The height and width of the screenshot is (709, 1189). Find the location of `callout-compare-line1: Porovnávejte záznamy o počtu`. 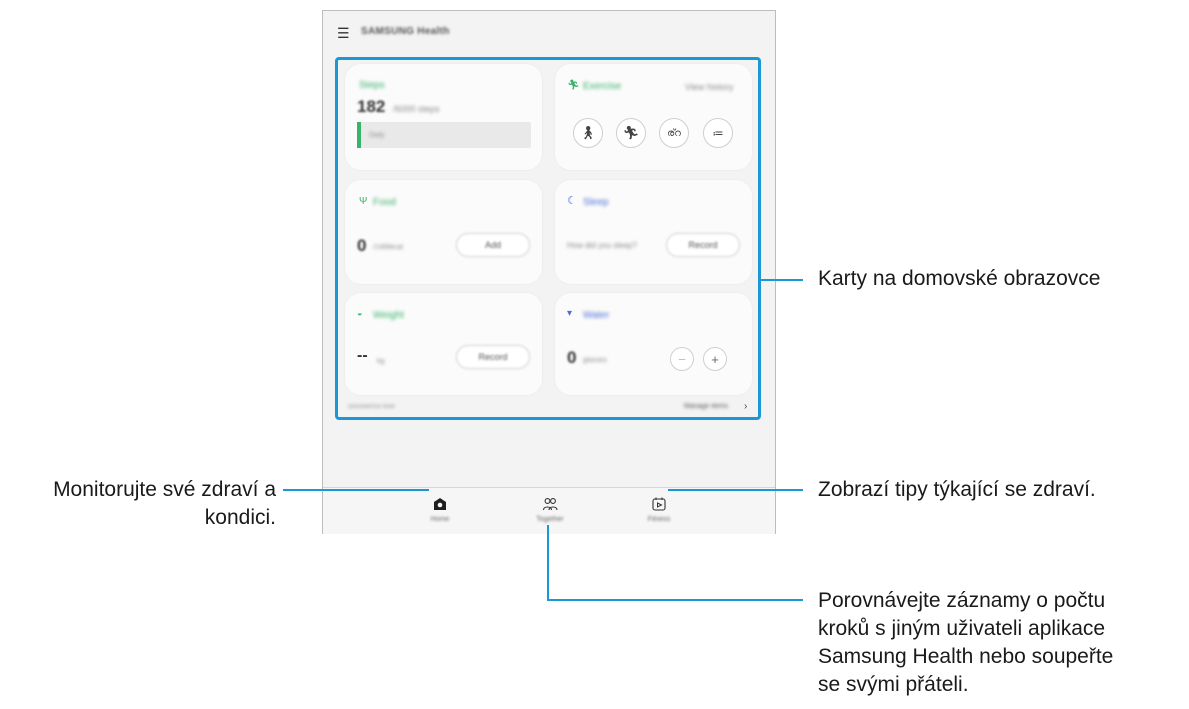

callout-compare-line1: Porovnávejte záznamy o počtu is located at coordinates (962, 600).